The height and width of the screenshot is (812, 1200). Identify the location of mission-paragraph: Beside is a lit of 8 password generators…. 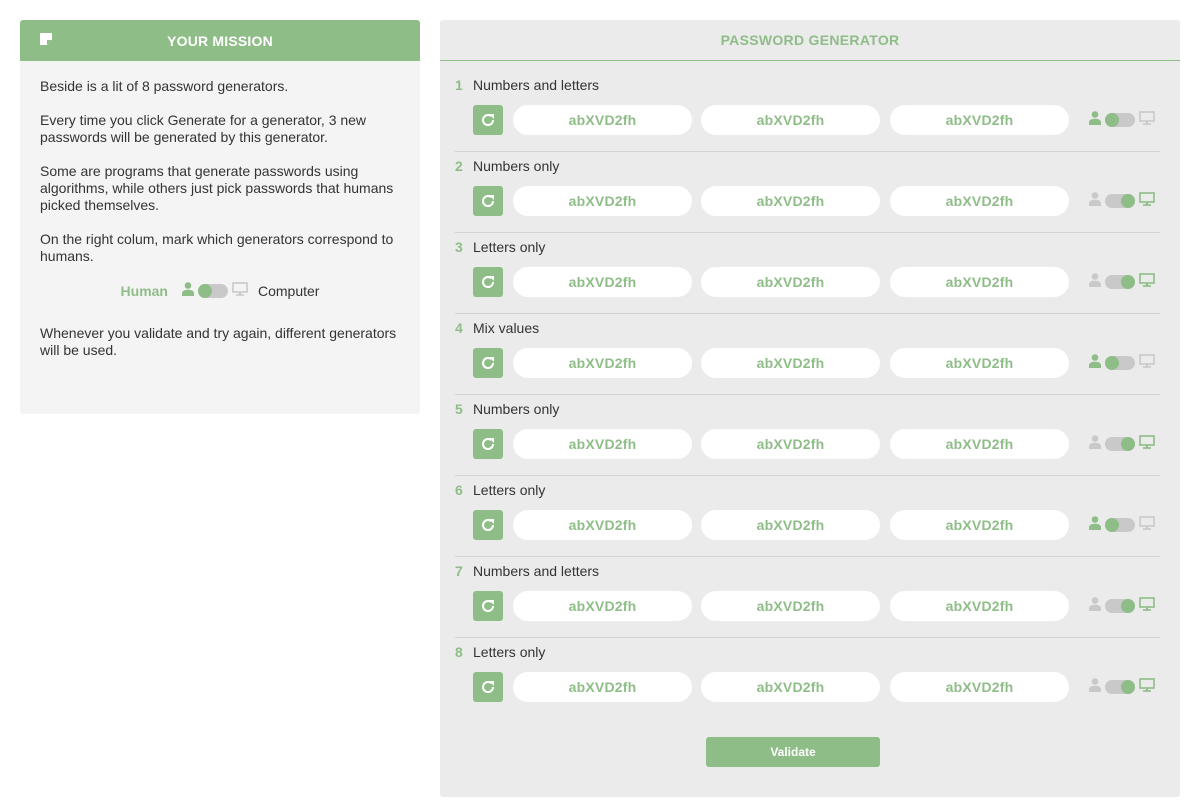
(164, 86).